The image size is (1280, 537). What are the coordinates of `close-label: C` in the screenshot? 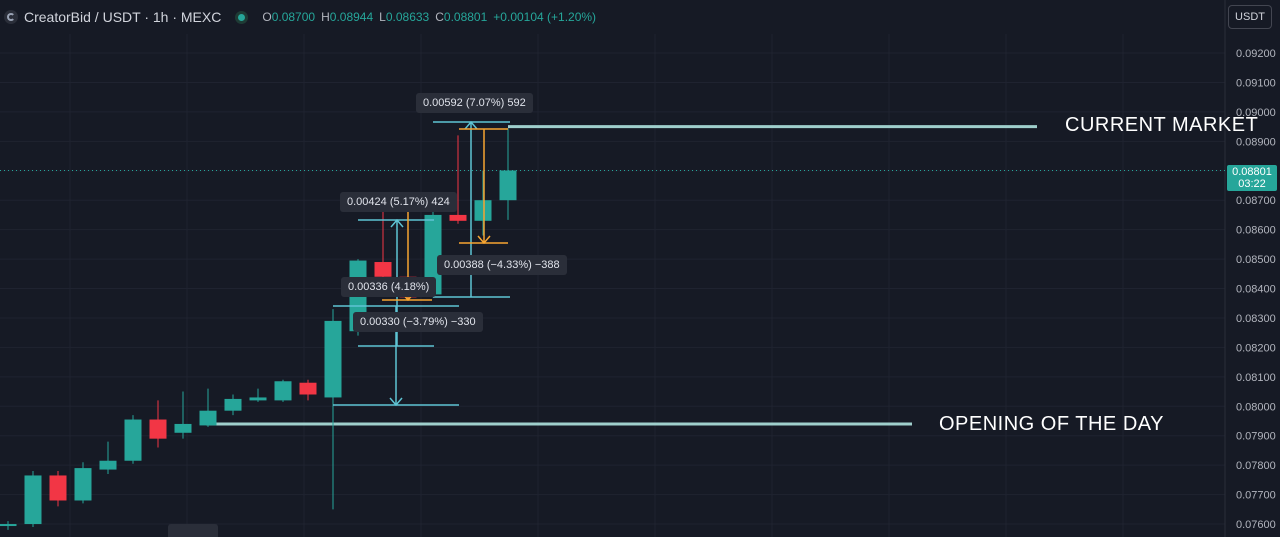 It's located at (439, 17).